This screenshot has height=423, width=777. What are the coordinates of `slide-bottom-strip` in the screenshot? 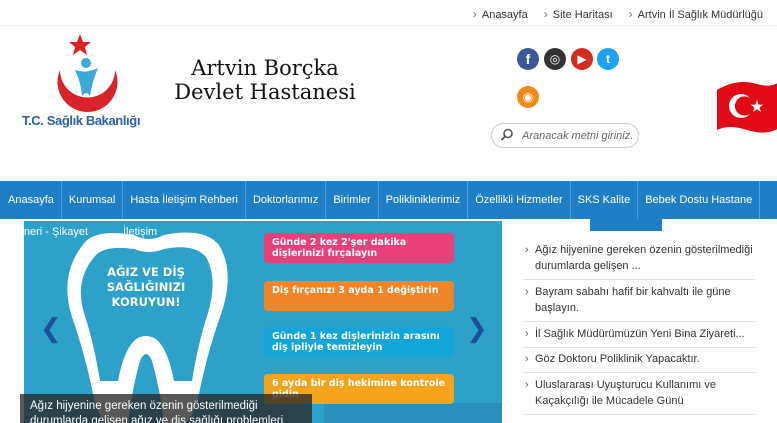 It's located at (413, 413).